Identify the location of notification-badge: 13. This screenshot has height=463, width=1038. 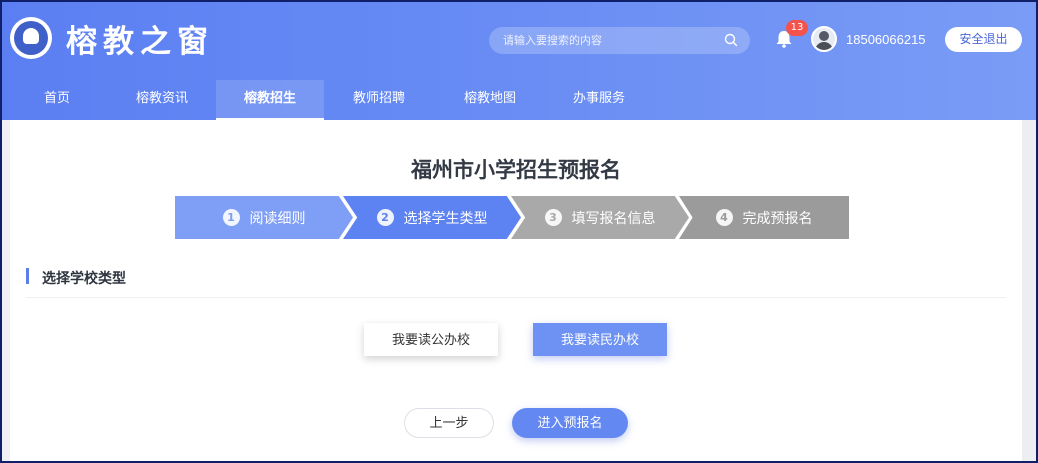
(797, 28).